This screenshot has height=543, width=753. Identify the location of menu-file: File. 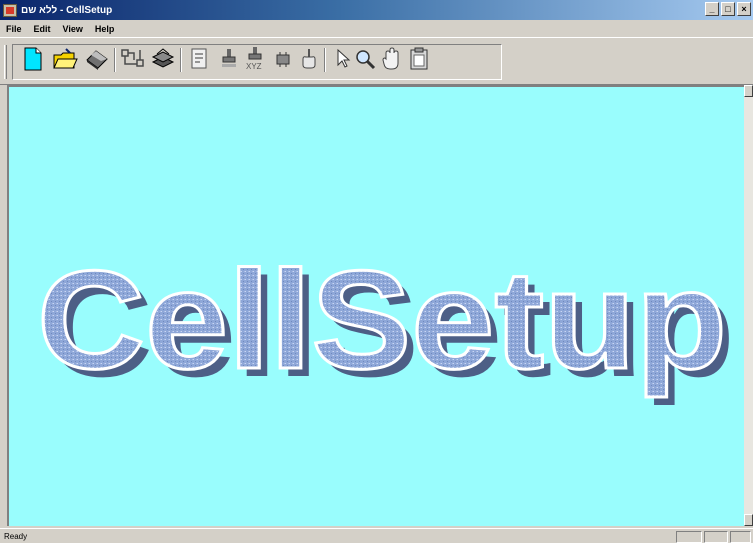
(14, 29).